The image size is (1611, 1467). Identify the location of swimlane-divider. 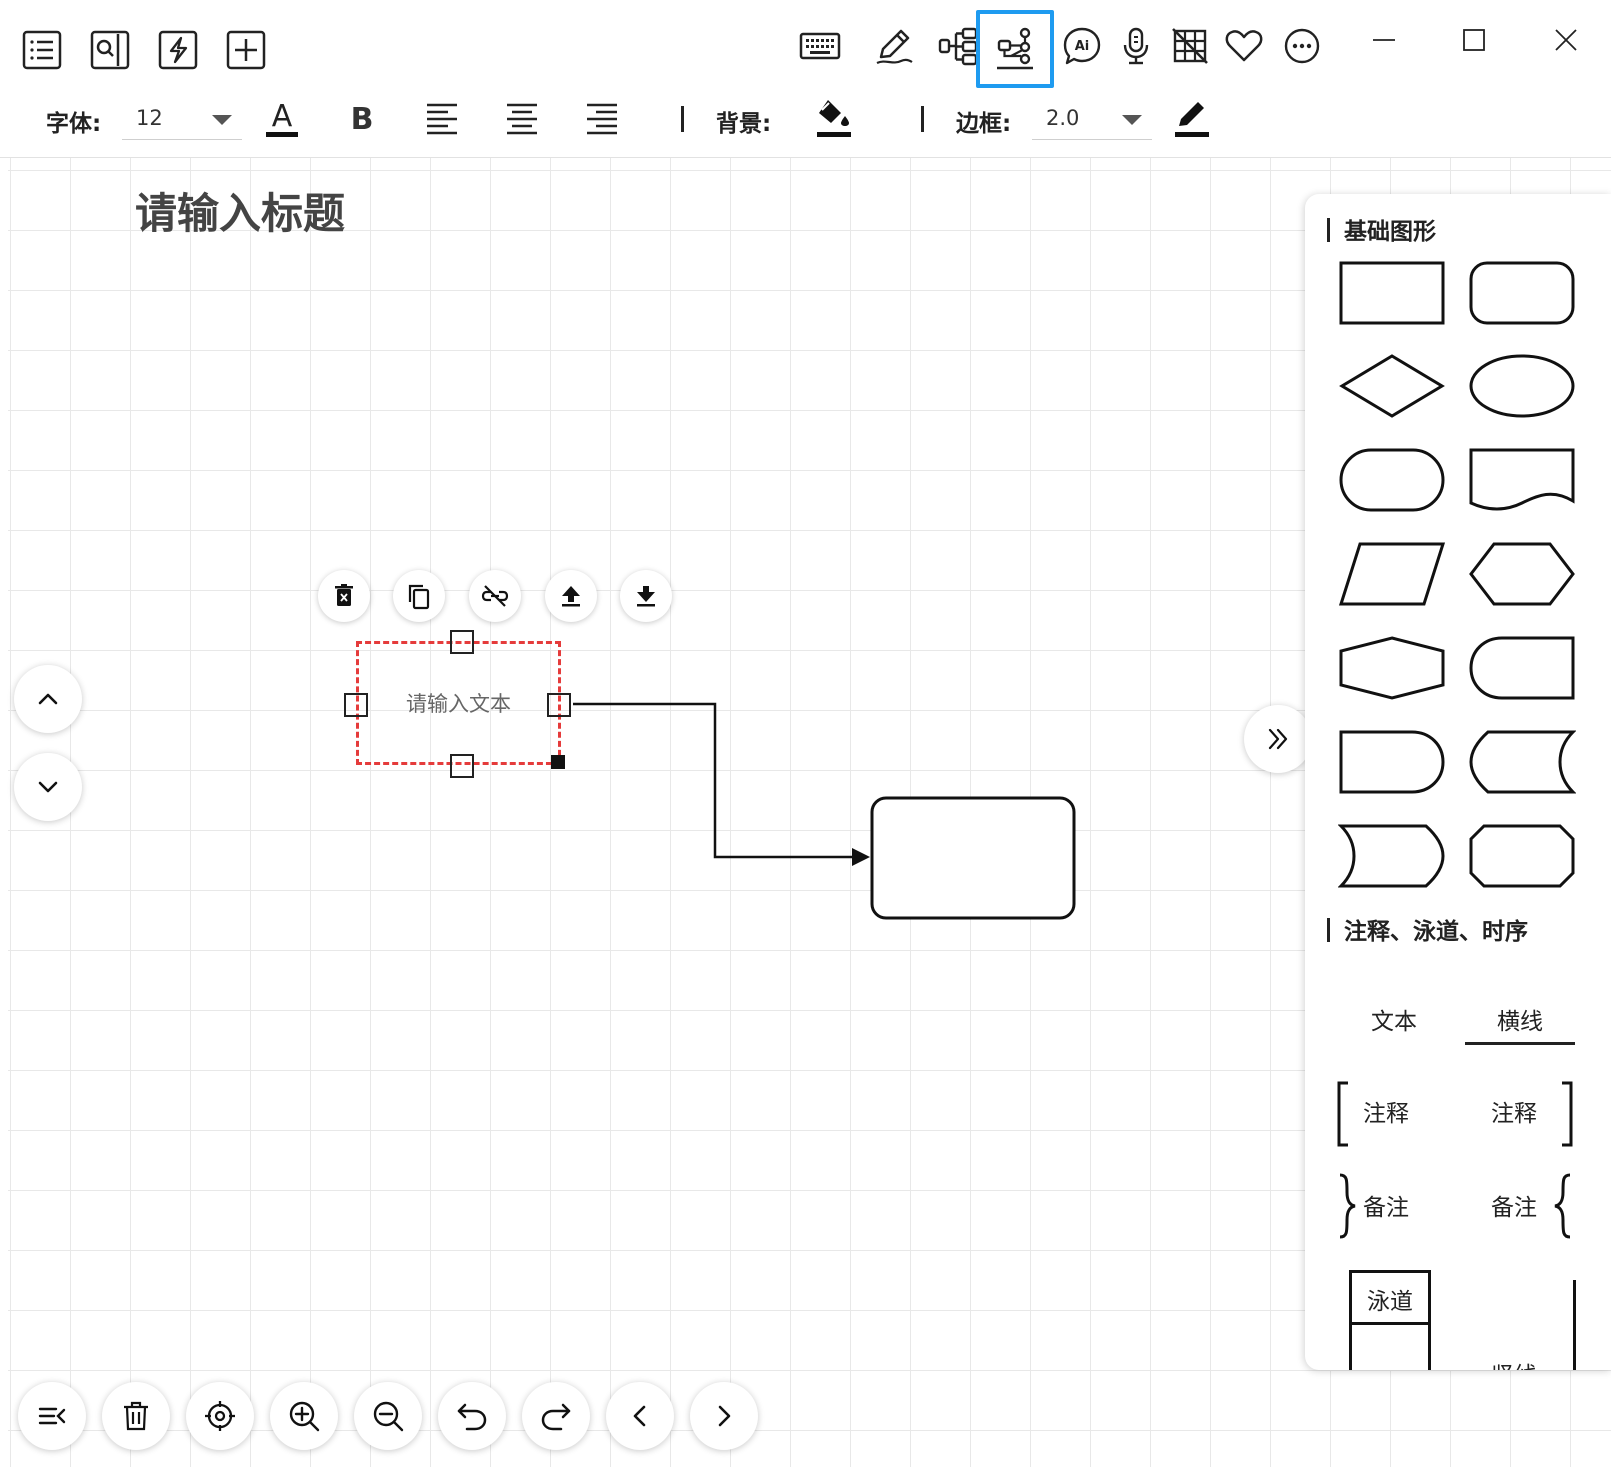
(1390, 1323).